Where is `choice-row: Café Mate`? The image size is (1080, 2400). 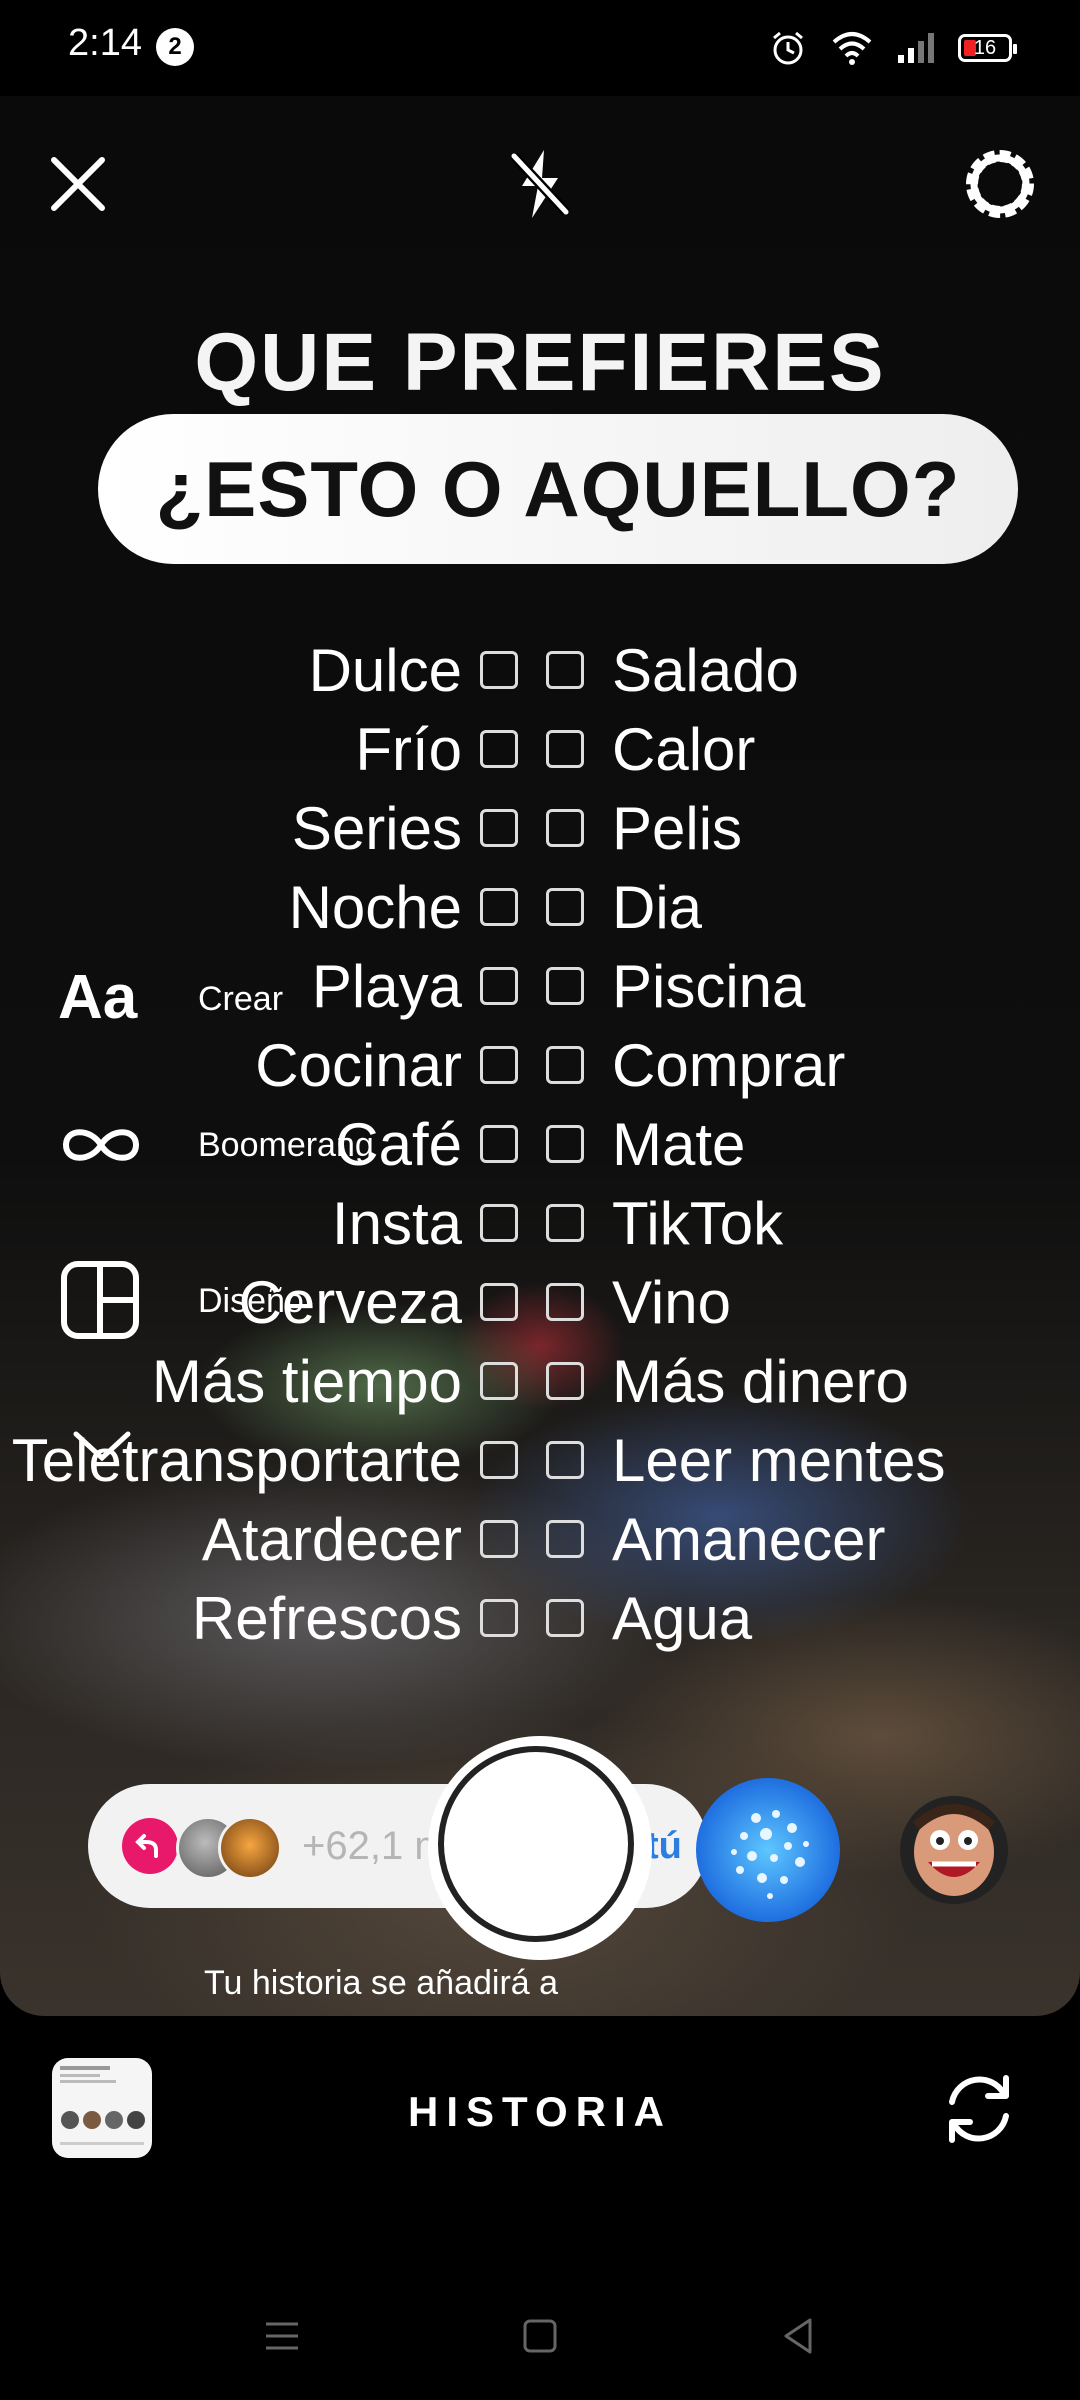 choice-row: Café Mate is located at coordinates (540, 1145).